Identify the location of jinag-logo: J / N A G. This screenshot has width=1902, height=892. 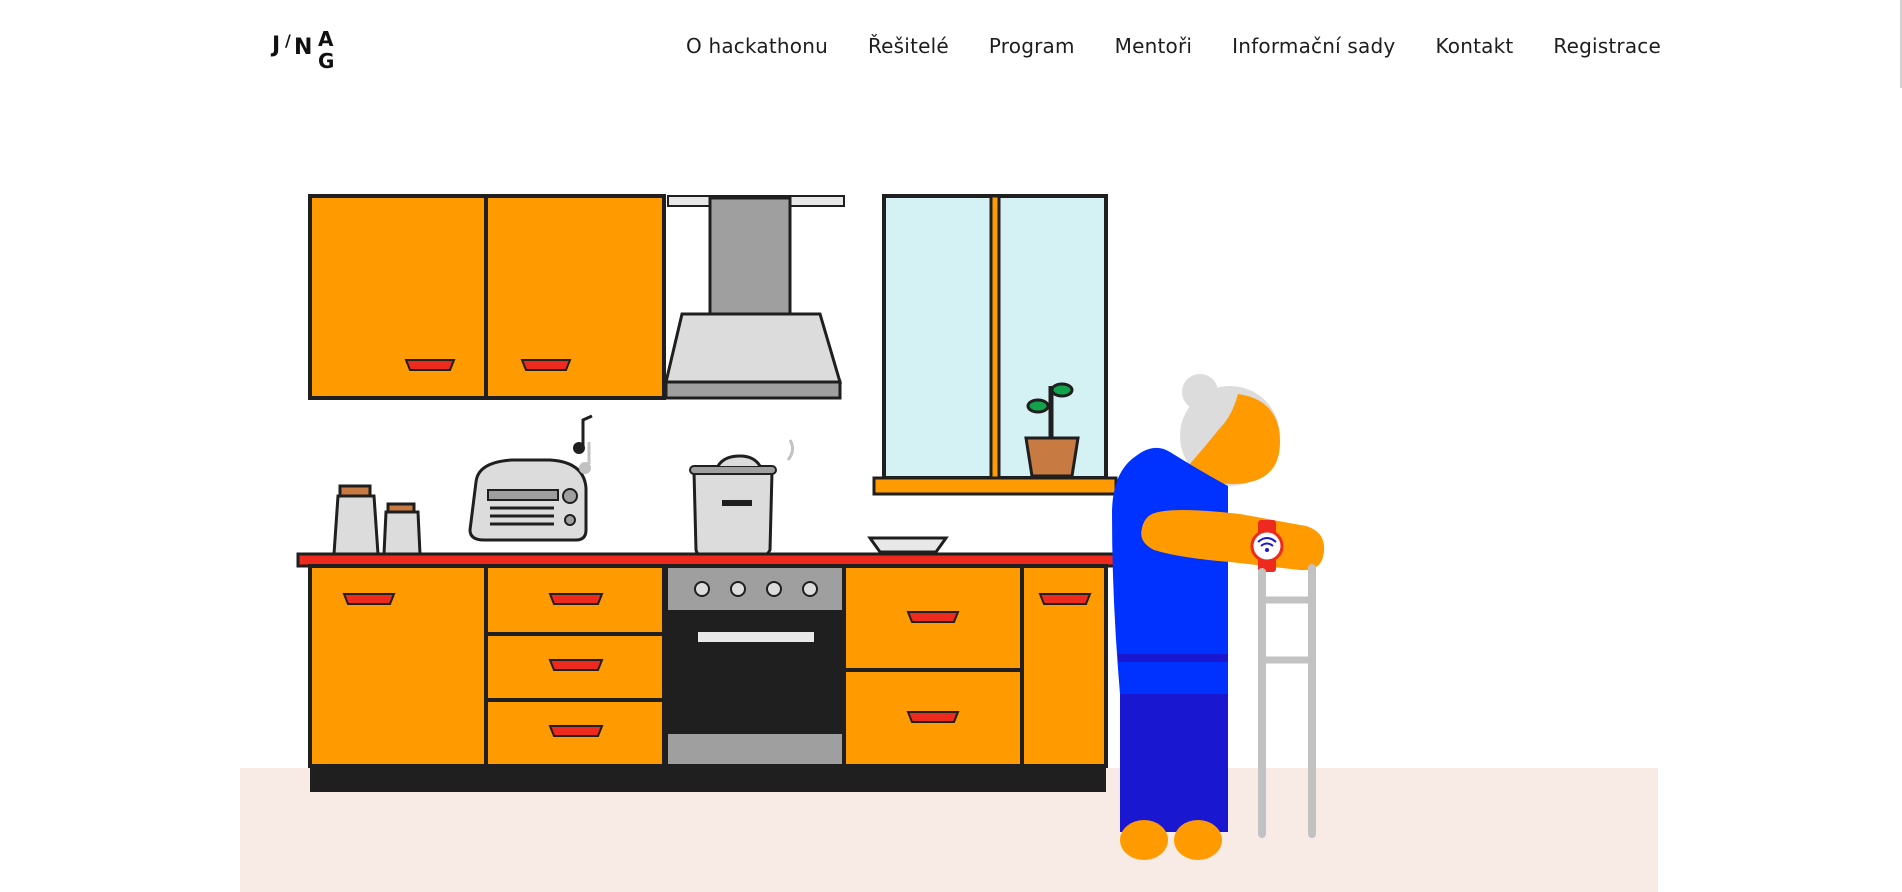
(302, 50).